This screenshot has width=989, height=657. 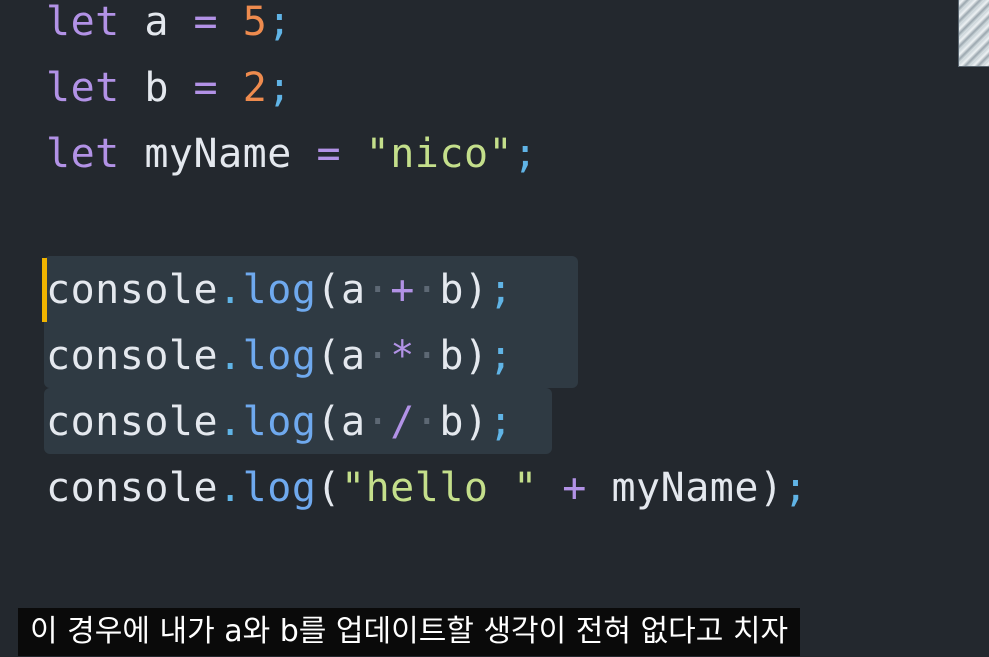 I want to click on code-line: let myName = "nico";, so click(x=292, y=154).